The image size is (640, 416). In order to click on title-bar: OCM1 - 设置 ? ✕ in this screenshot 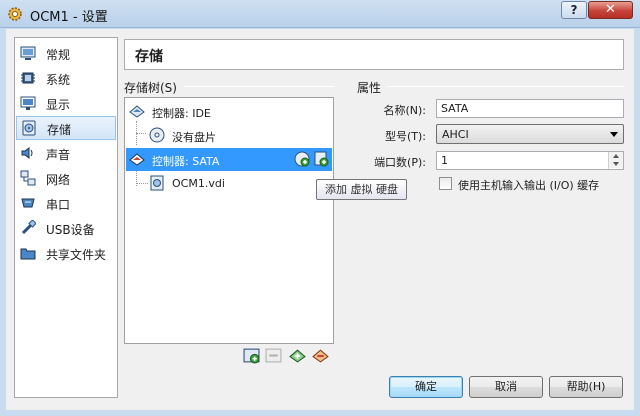, I will do `click(320, 14)`.